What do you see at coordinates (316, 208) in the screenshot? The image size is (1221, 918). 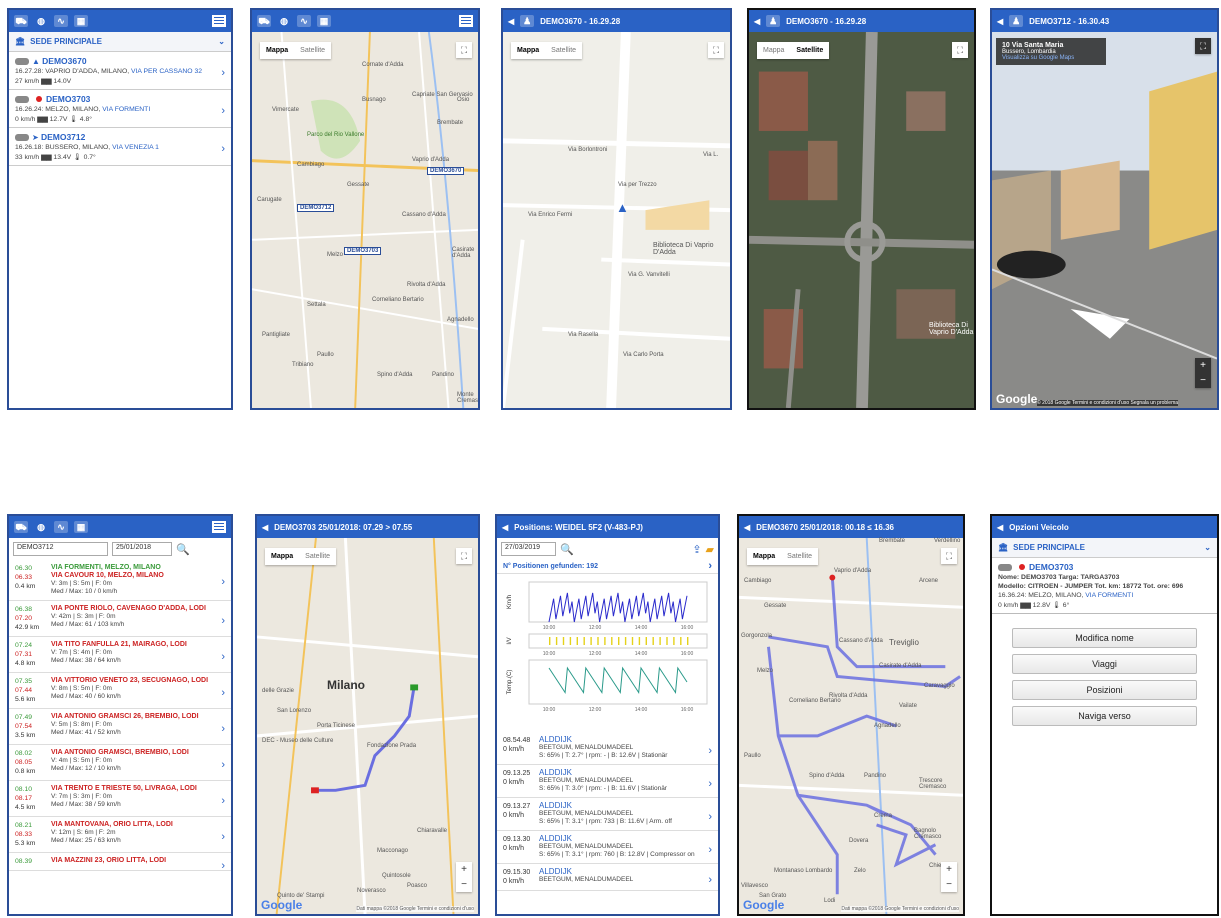 I see `vehicle-marker: DEMO3712` at bounding box center [316, 208].